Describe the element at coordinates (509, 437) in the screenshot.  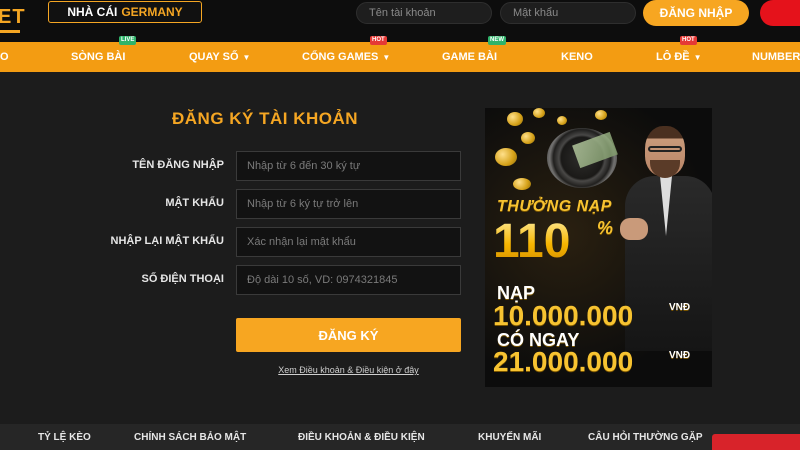
I see `footer-link-promotions: KHUYẾN MÃI` at that location.